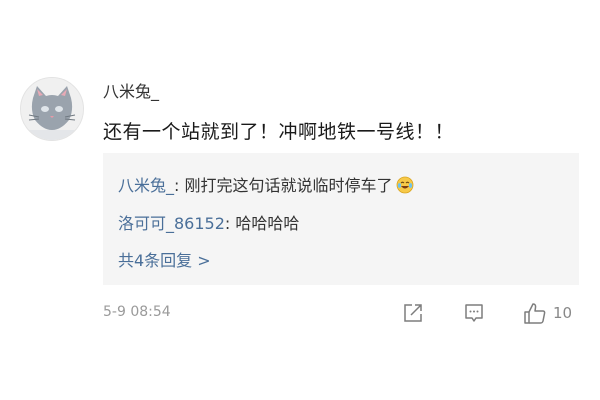 This screenshot has height=400, width=600. Describe the element at coordinates (171, 223) in the screenshot. I see `reply-author: 洛可可_86152` at that location.